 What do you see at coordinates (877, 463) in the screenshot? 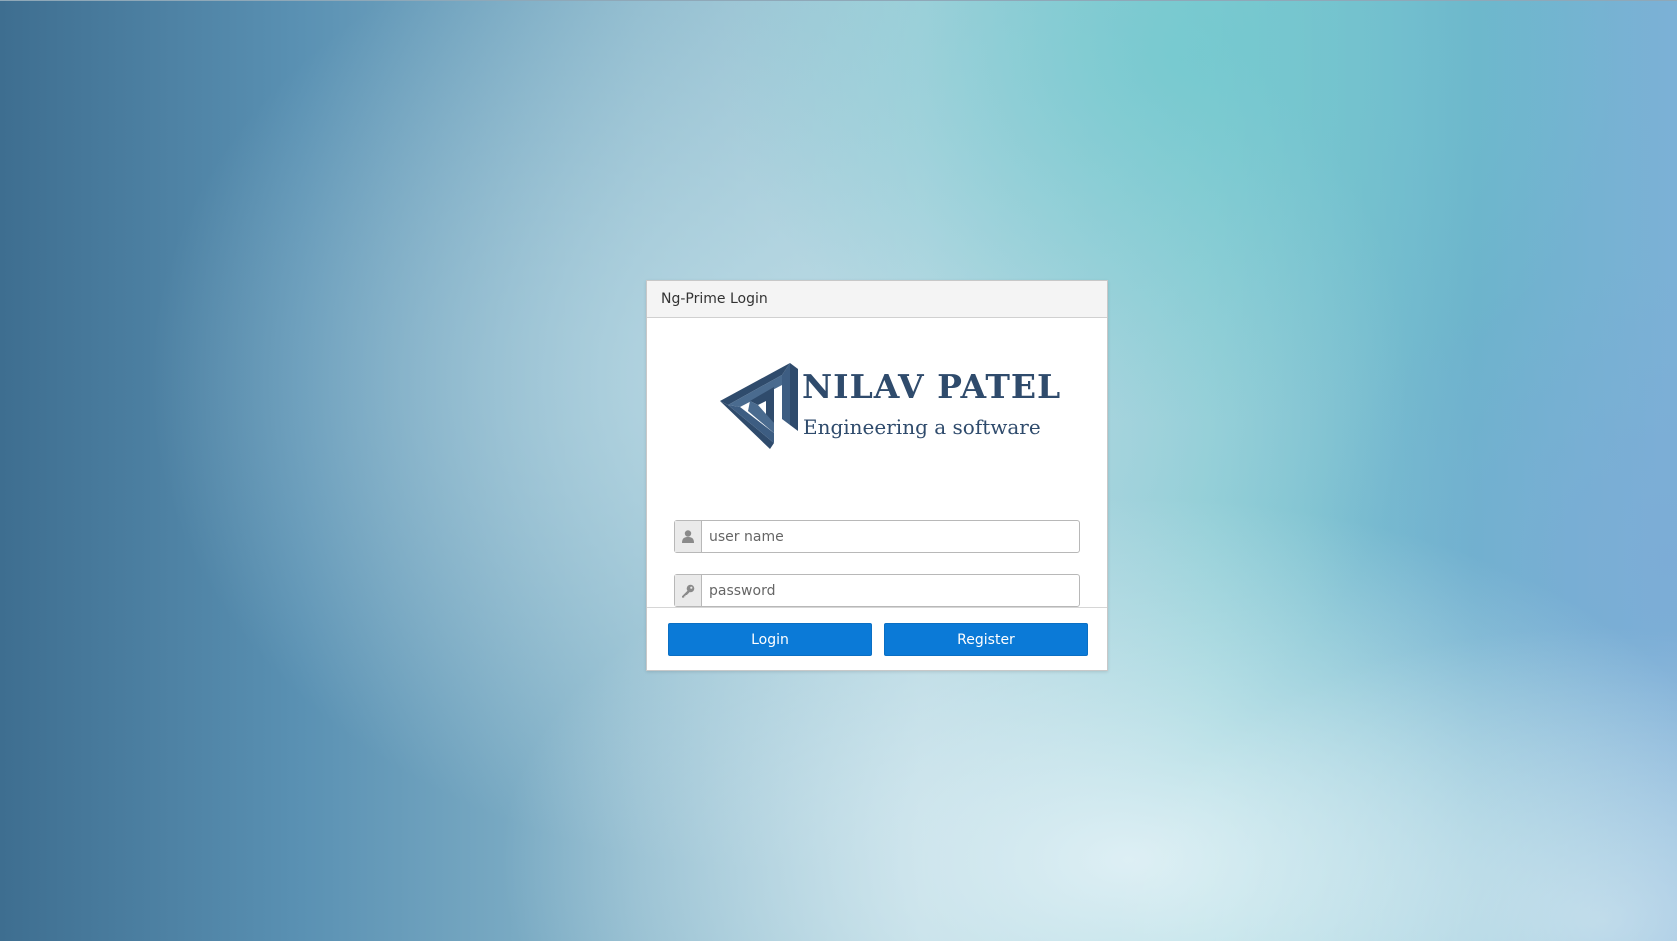
I see `dialog-content: NILAV PATEL Engineering a software` at bounding box center [877, 463].